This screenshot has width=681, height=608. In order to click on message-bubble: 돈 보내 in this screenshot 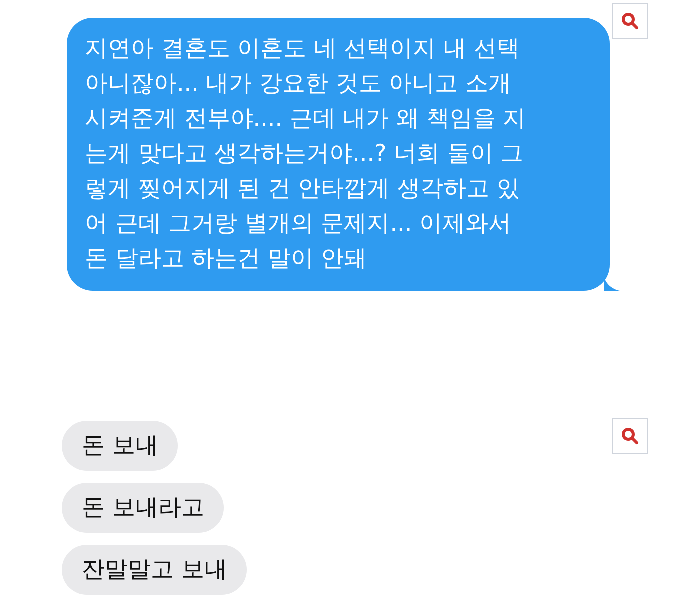, I will do `click(120, 446)`.